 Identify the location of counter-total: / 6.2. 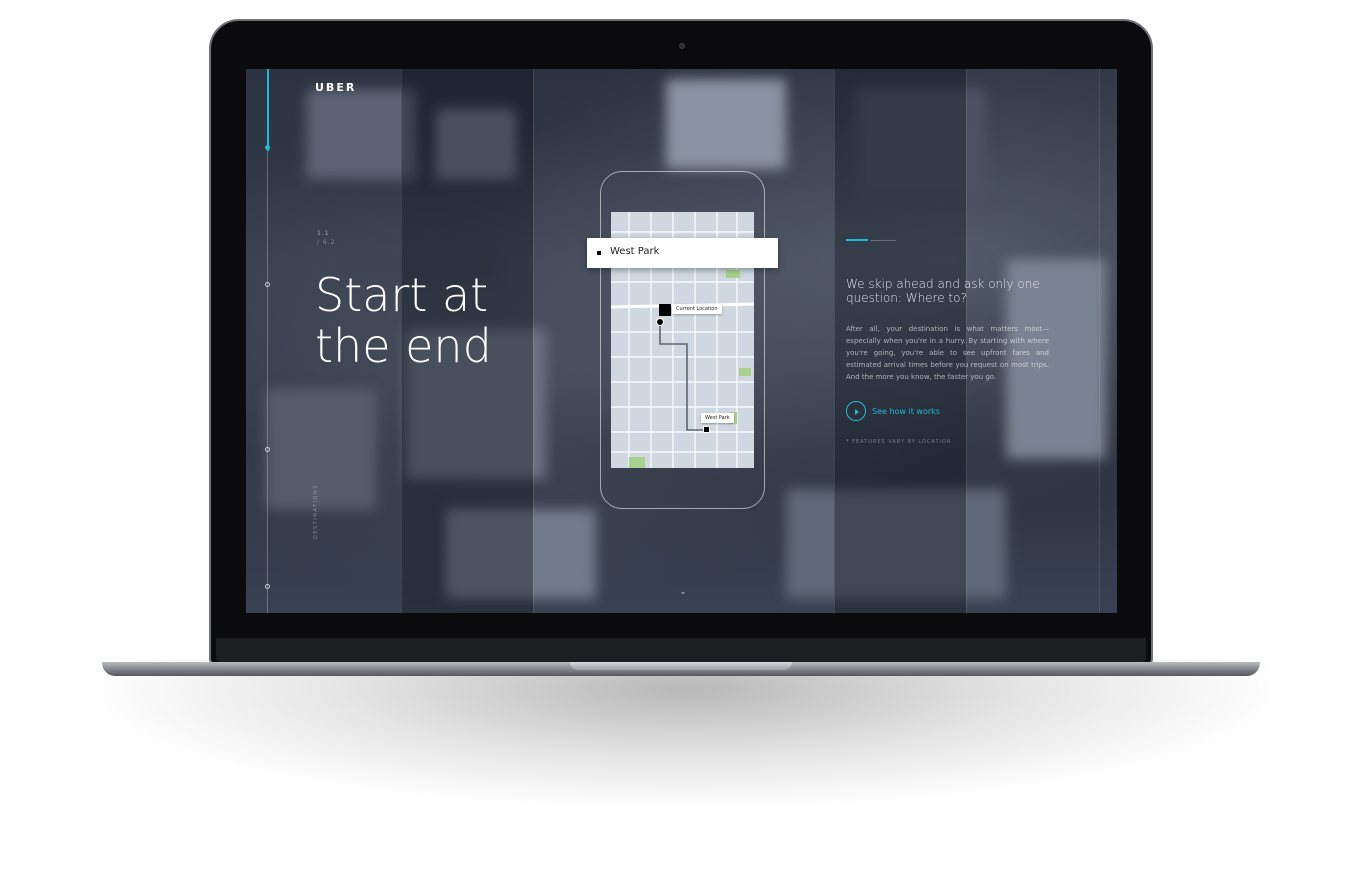
(326, 242).